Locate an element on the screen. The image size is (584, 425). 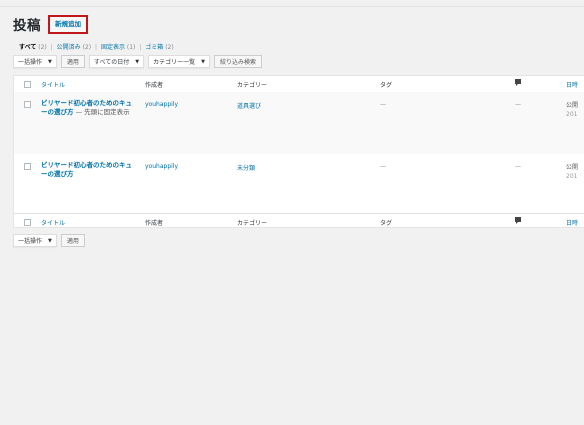
status-filter-links: すべて (2) | 公開済み (2) | 固定表示 (1) | ゴミ箱 (2) is located at coordinates (96, 46).